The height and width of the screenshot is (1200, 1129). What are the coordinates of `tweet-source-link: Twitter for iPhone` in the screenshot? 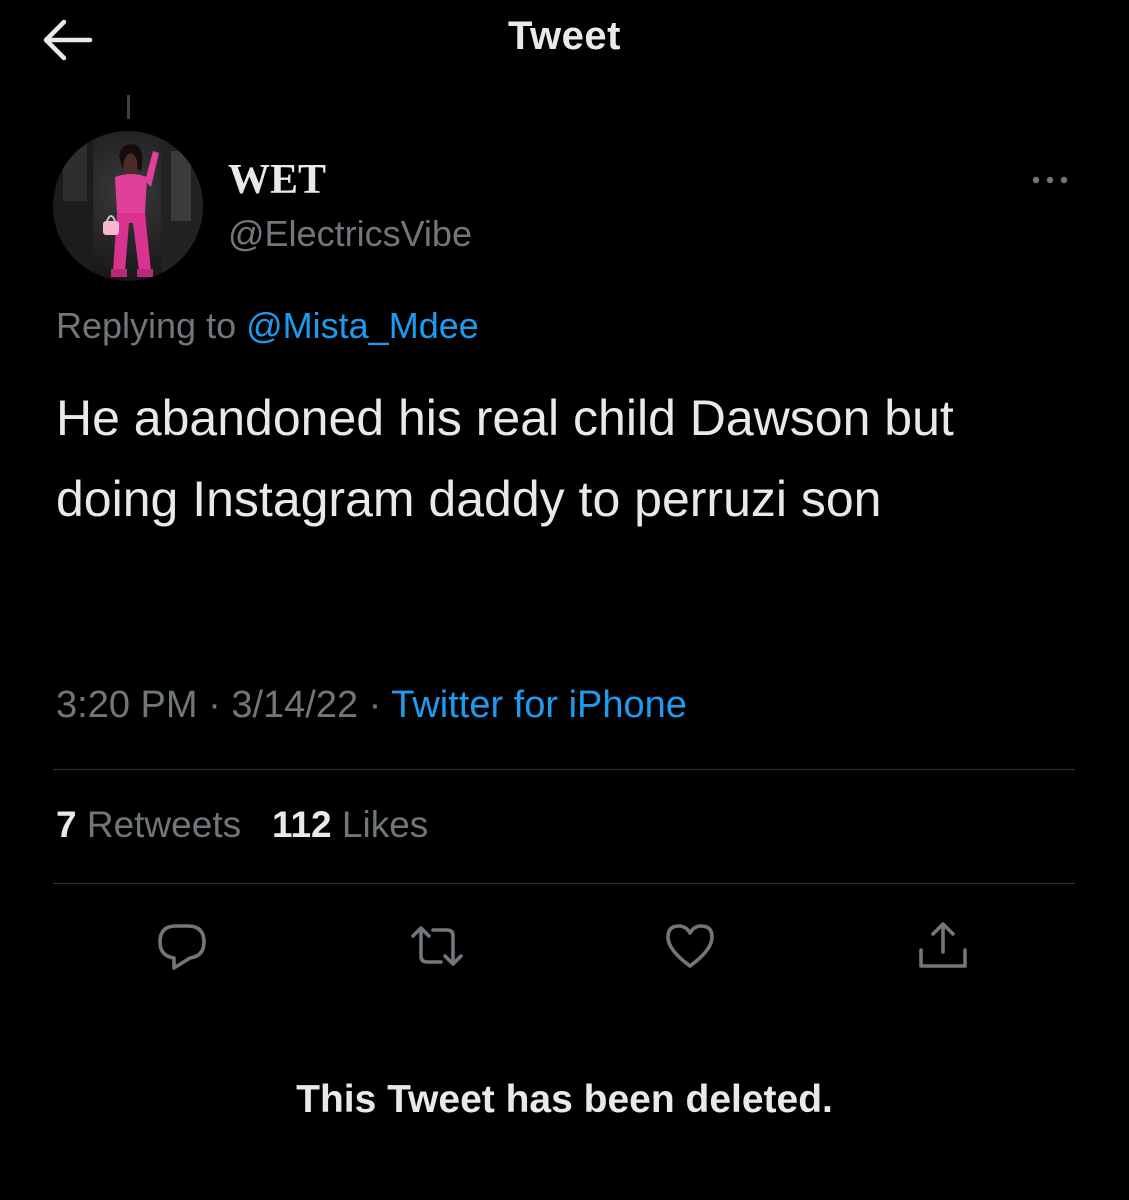 It's located at (539, 705).